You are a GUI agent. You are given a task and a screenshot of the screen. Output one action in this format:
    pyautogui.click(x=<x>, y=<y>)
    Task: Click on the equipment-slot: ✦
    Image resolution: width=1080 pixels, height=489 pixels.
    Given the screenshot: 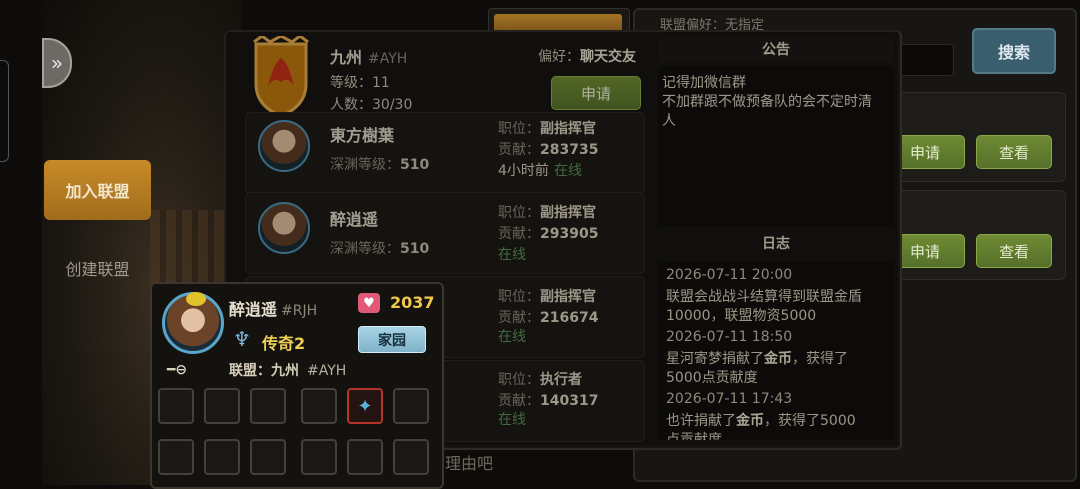 What is the action you would take?
    pyautogui.click(x=365, y=406)
    